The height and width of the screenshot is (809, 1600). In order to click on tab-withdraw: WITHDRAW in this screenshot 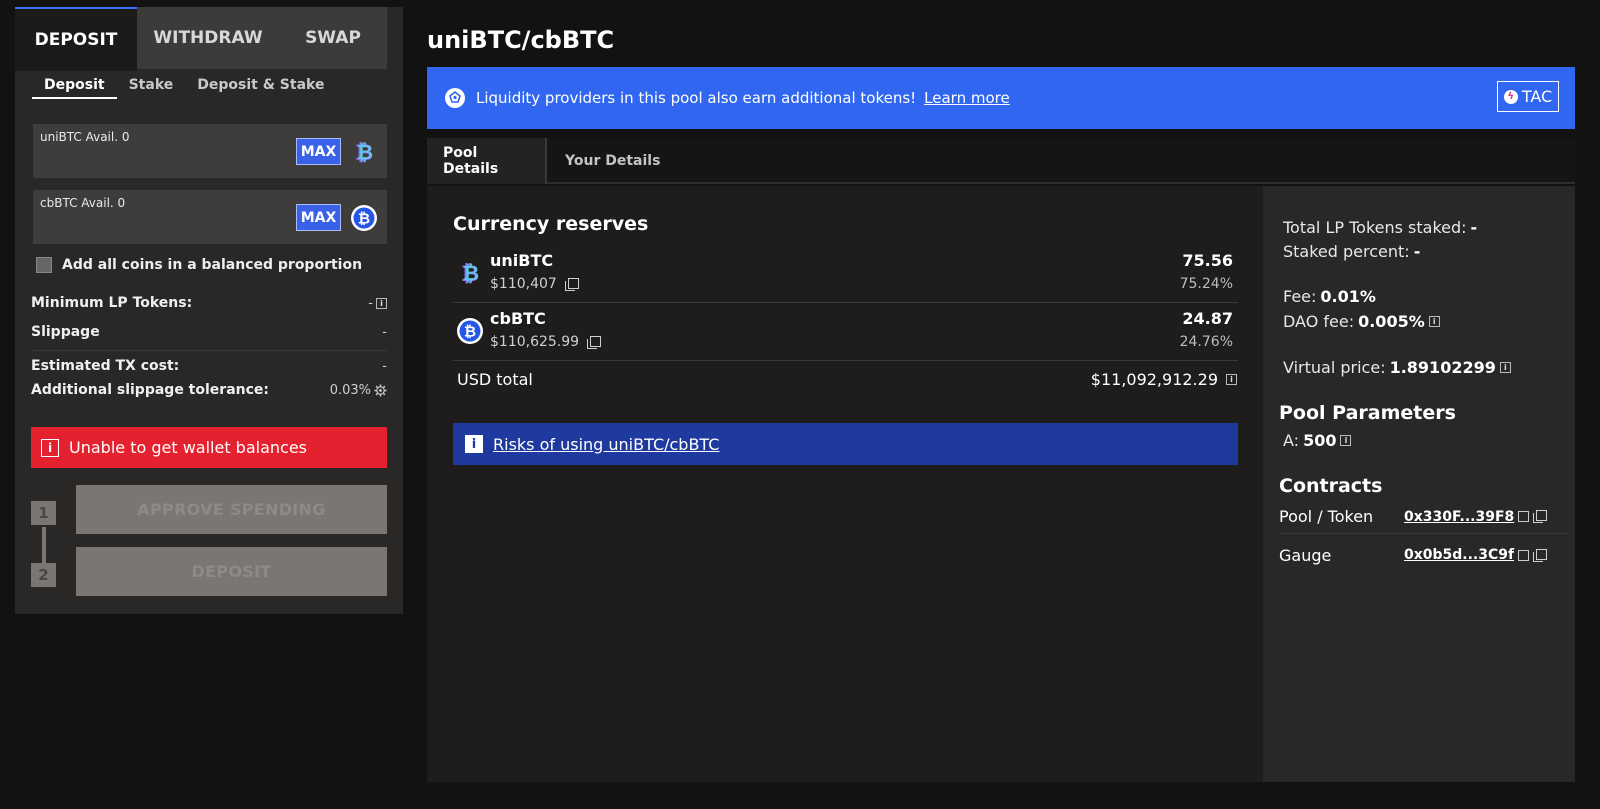, I will do `click(208, 38)`.